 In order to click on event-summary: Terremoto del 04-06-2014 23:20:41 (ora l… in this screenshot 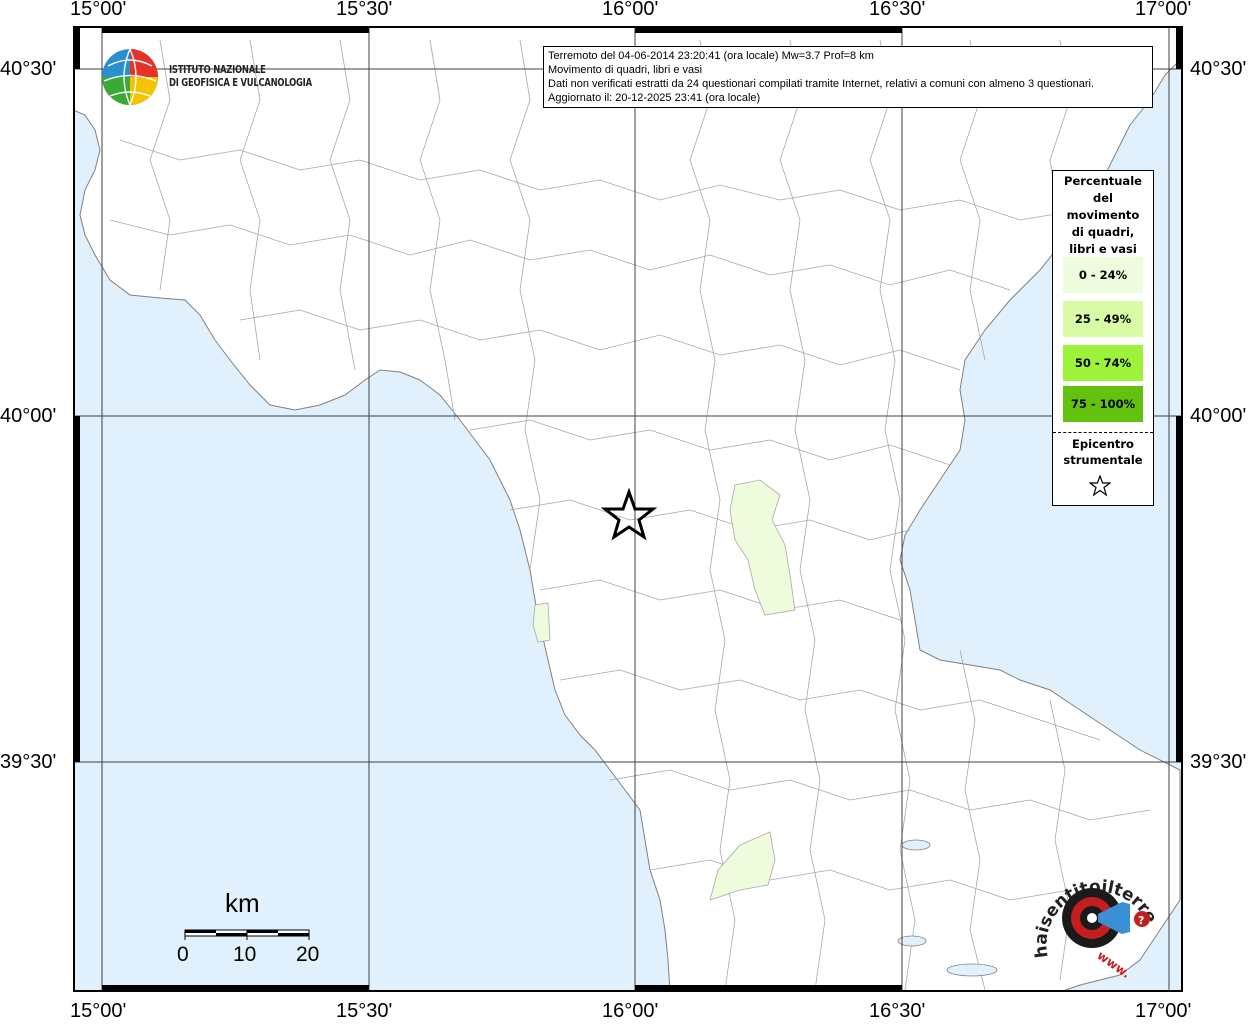, I will do `click(711, 56)`.